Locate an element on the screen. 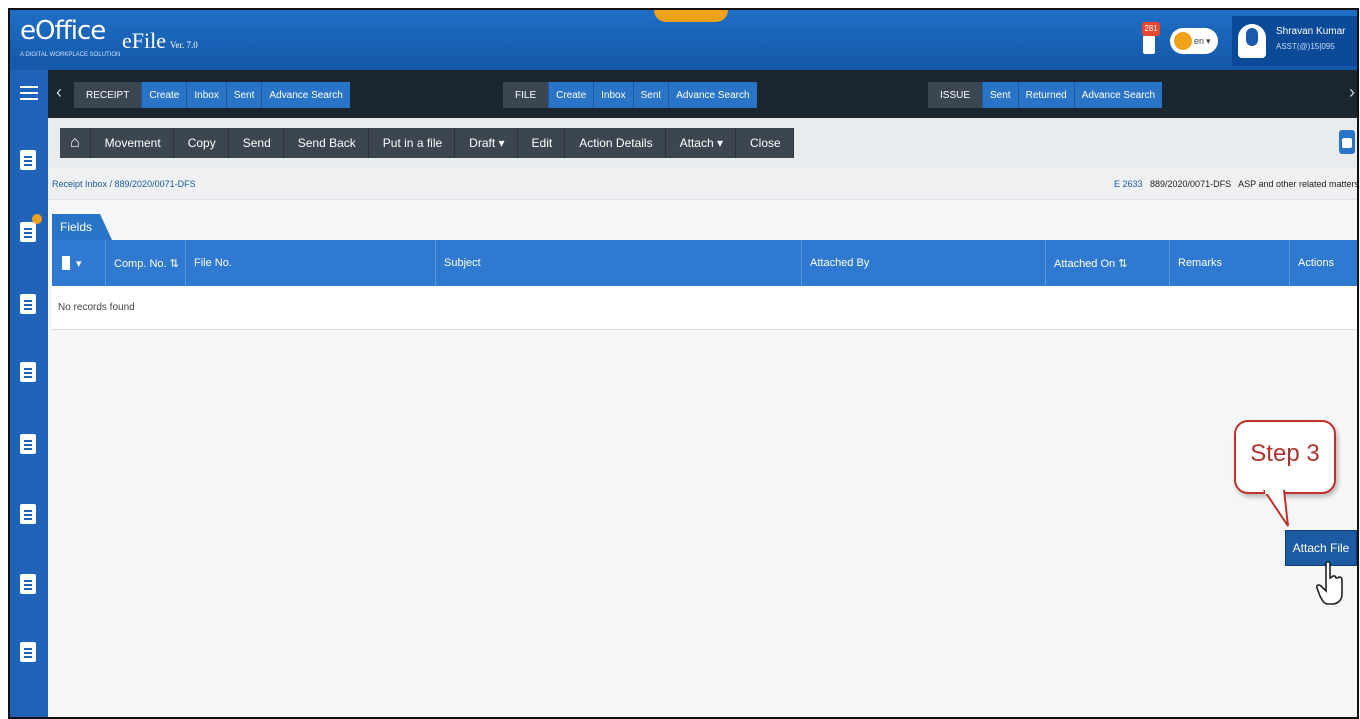  col-remarks: Remarks is located at coordinates (1230, 263).